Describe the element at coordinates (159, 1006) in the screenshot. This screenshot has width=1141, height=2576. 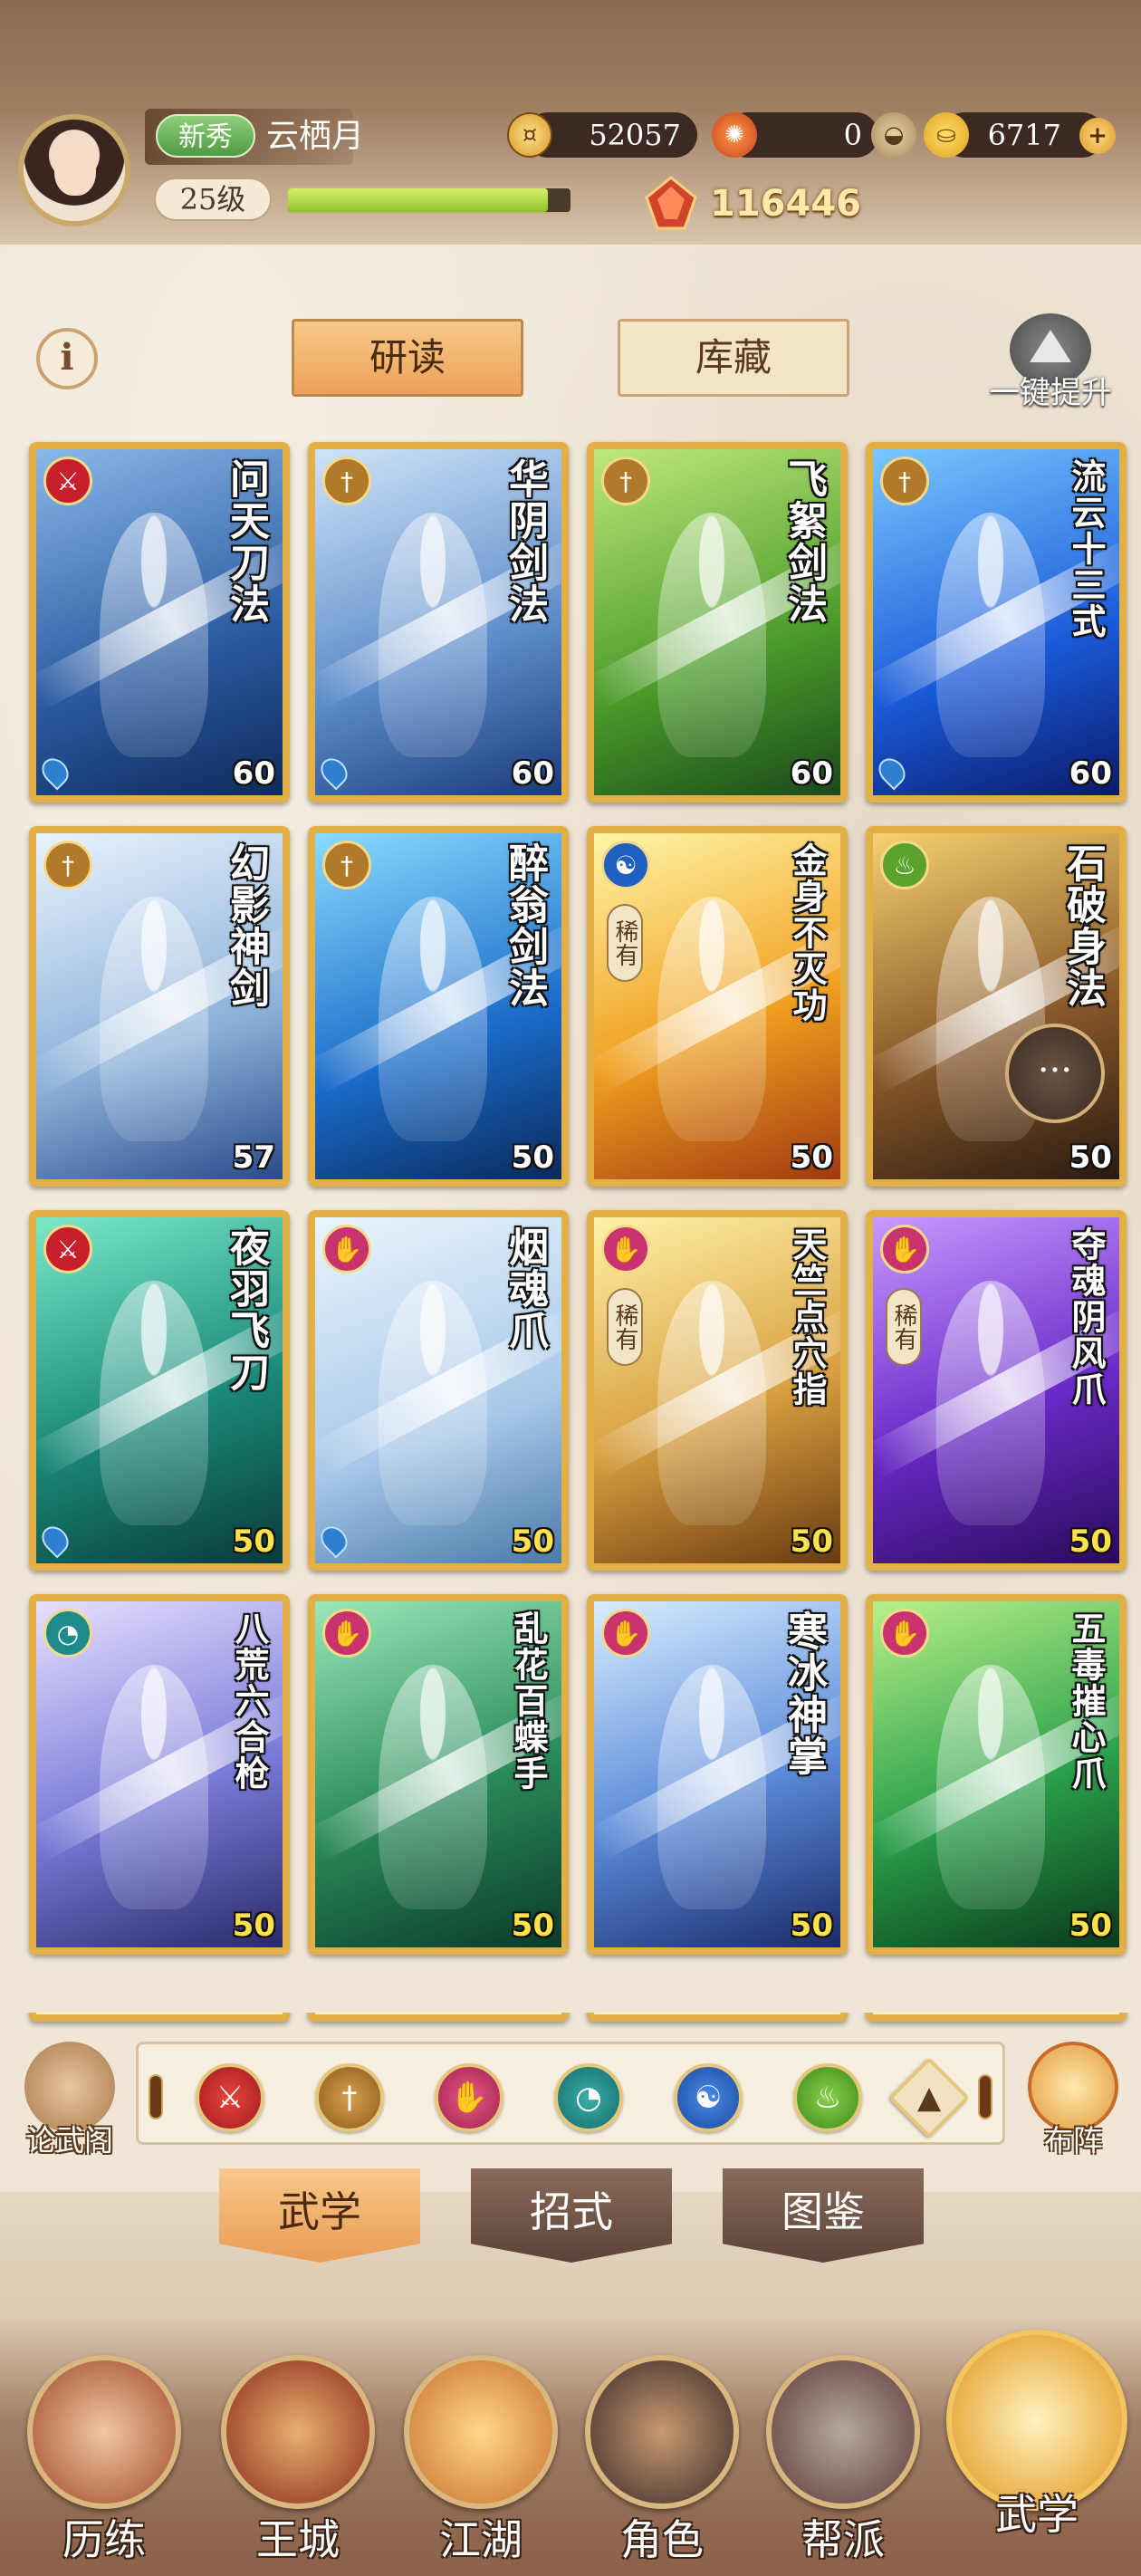
I see `martial-card: † 幻影神剑 57` at that location.